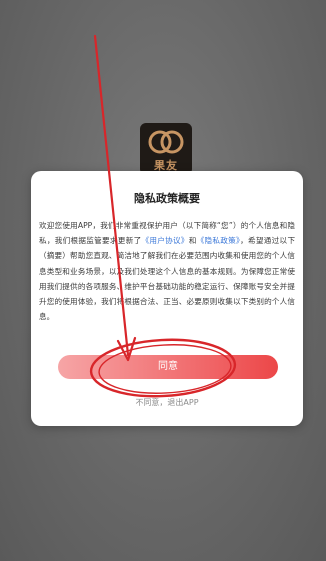 The image size is (326, 561). Describe the element at coordinates (219, 240) in the screenshot. I see `privacy-policy-link: 《隐私政策》` at that location.